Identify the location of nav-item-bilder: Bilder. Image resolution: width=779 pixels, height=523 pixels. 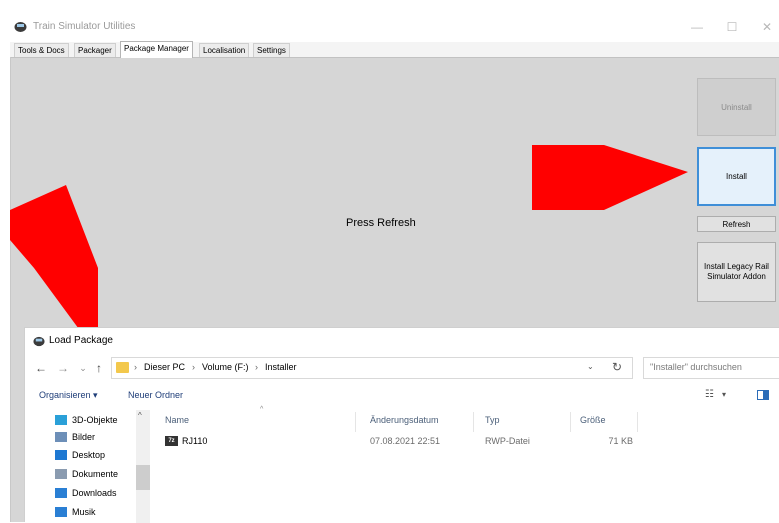
(75, 437).